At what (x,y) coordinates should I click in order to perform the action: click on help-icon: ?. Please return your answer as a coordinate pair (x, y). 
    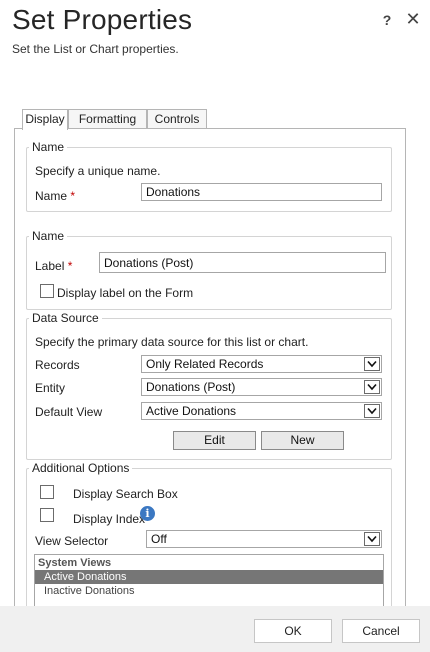
    Looking at the image, I should click on (387, 21).